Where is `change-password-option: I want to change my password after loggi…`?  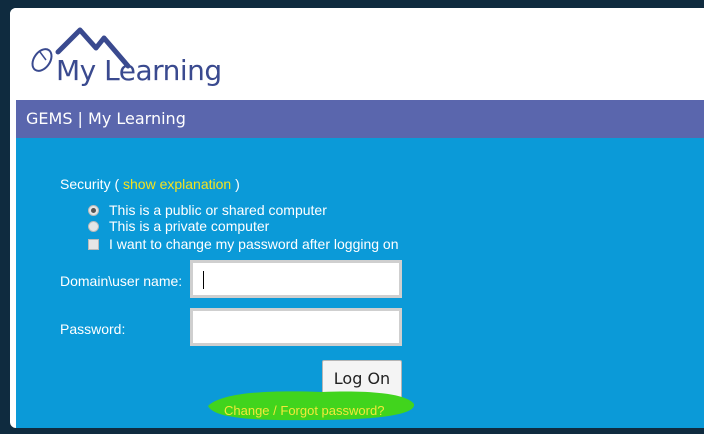 change-password-option: I want to change my password after loggi… is located at coordinates (243, 244).